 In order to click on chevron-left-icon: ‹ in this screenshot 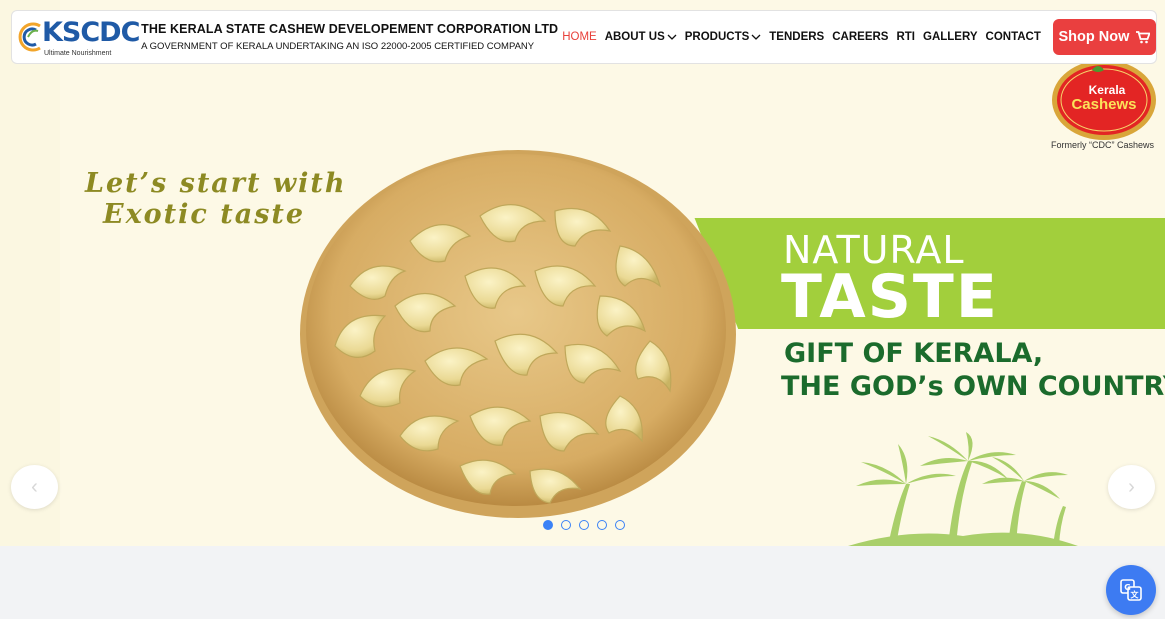, I will do `click(34, 486)`.